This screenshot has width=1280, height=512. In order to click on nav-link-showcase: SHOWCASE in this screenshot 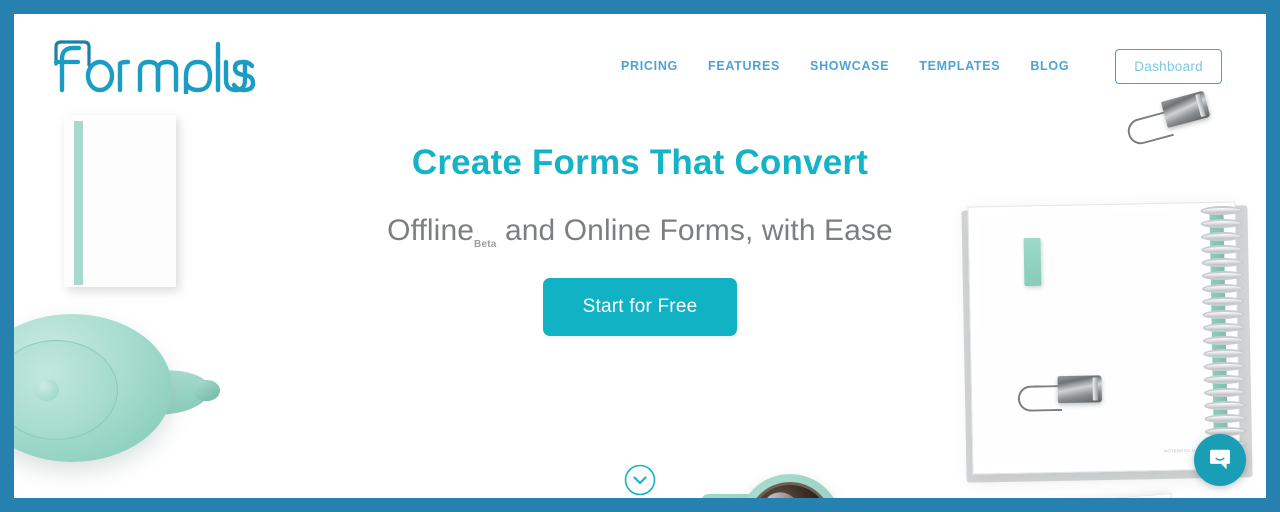, I will do `click(849, 66)`.